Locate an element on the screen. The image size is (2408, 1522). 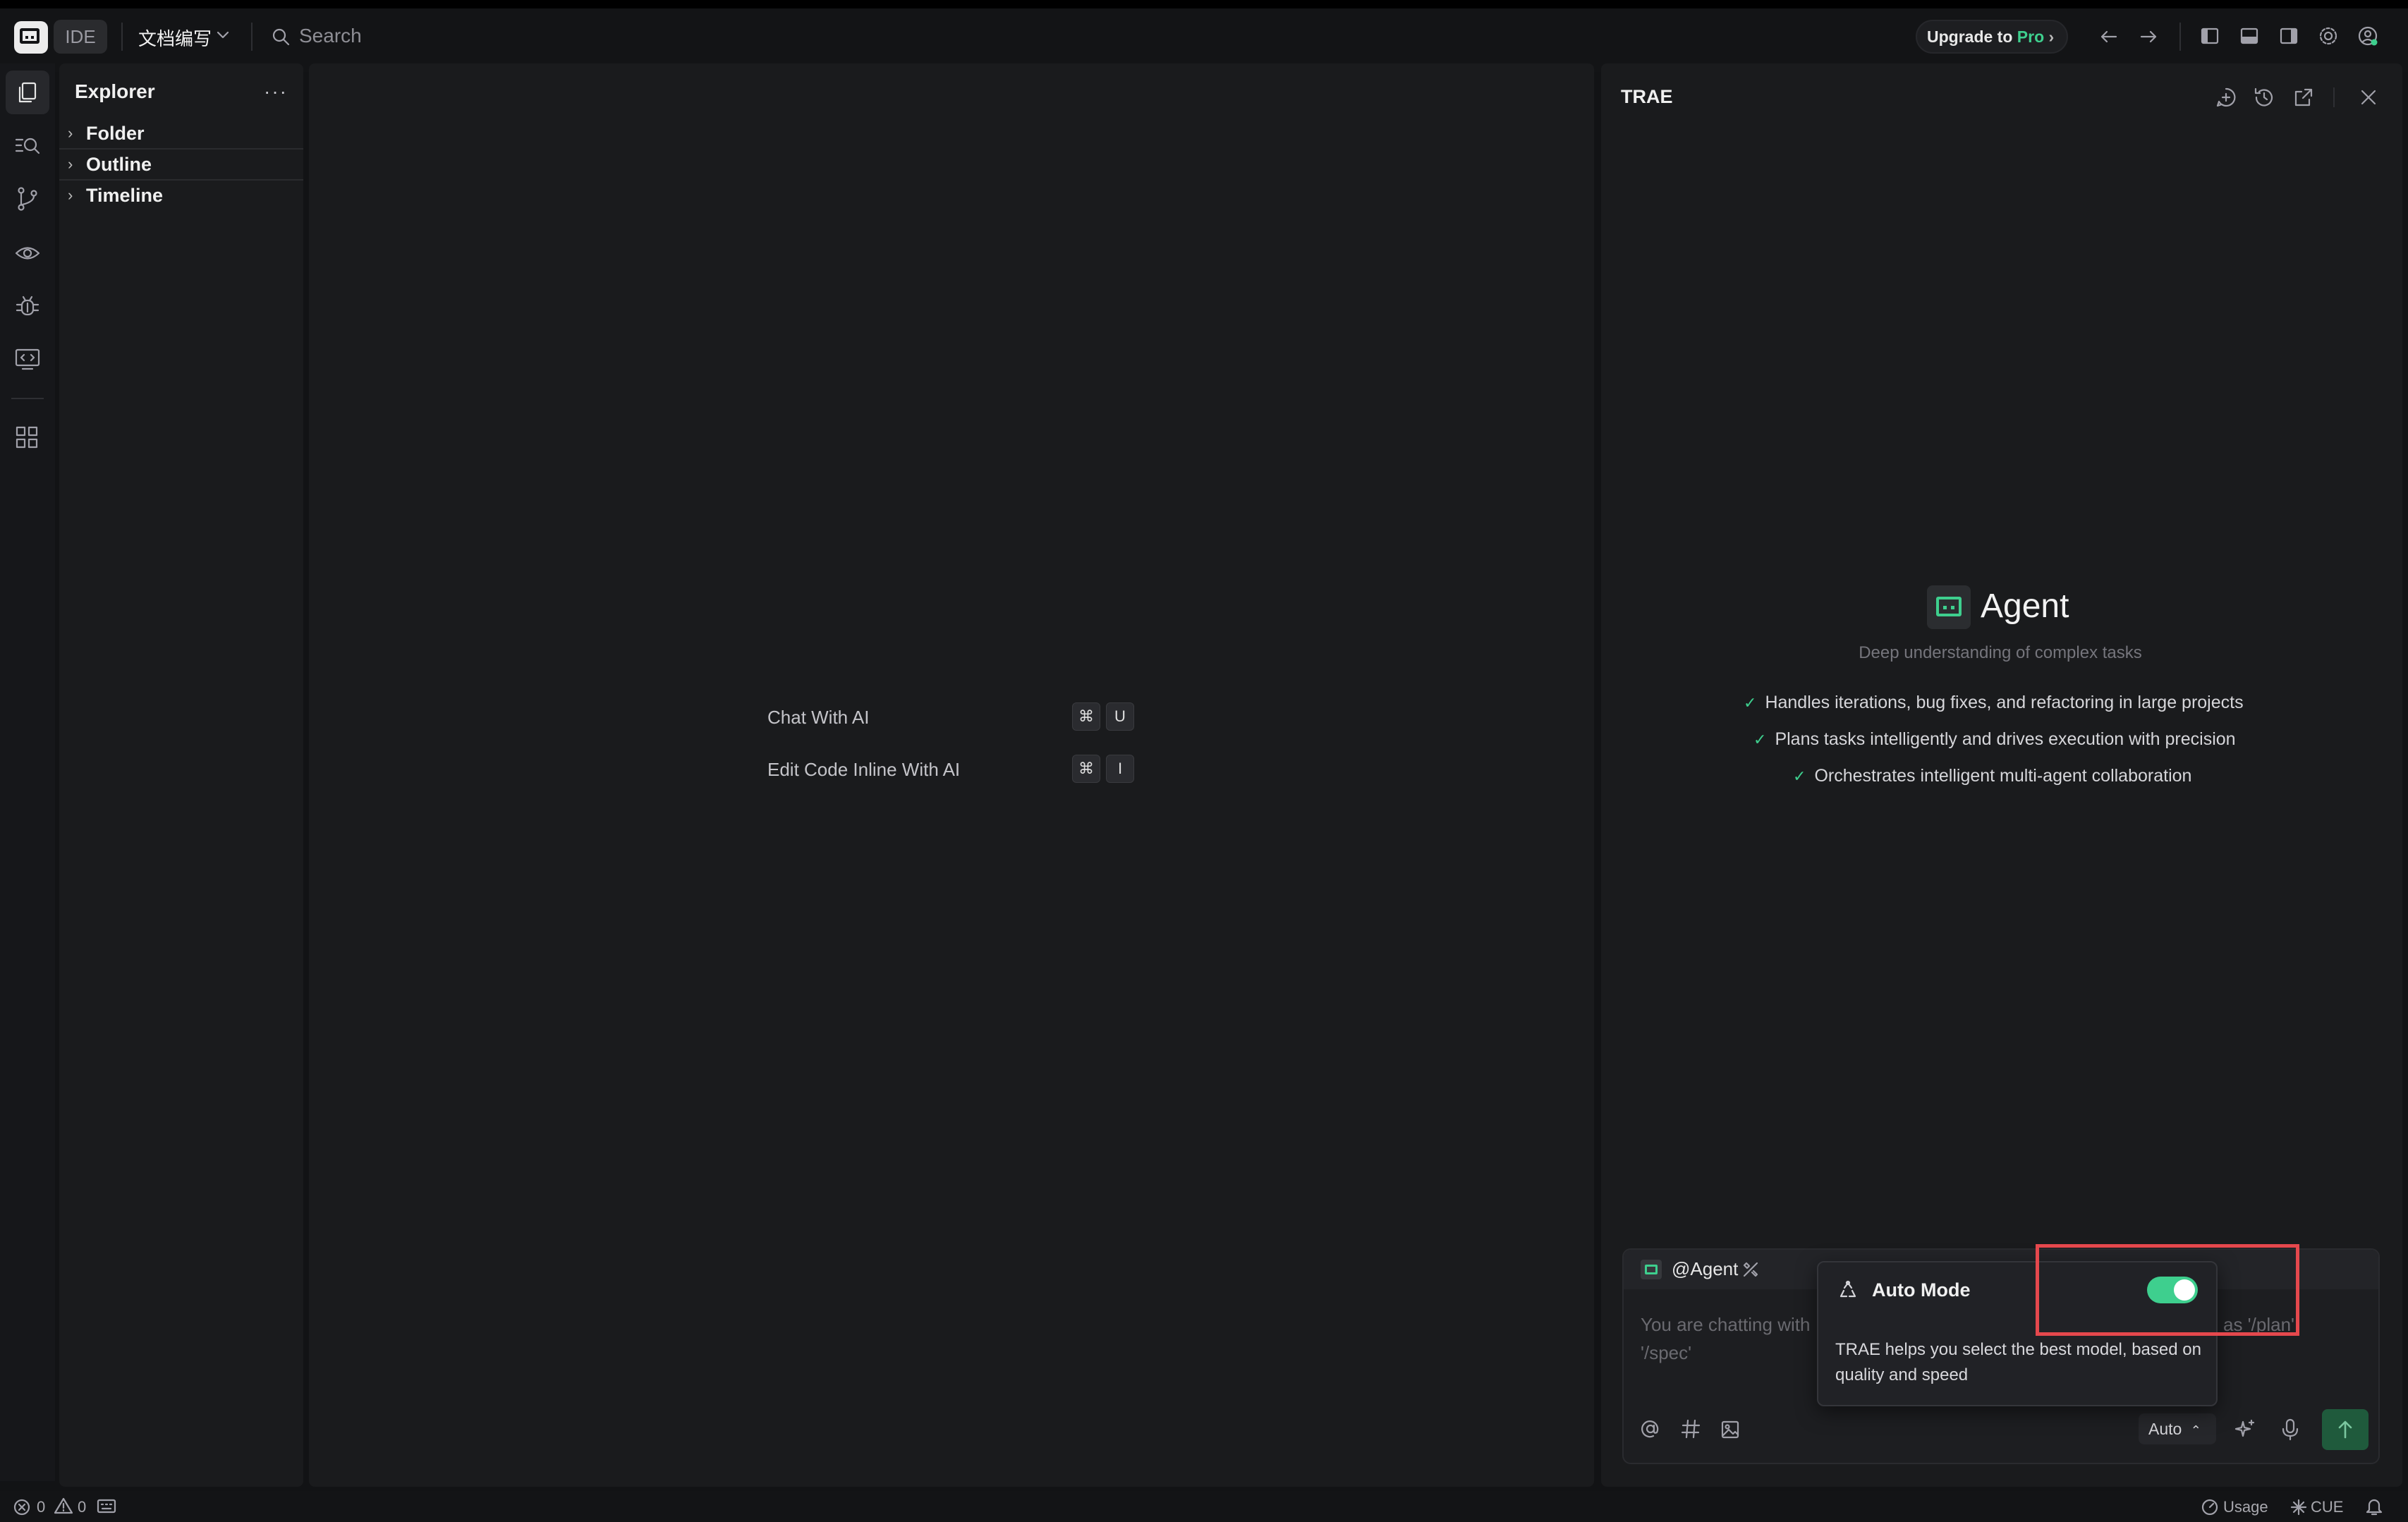
agent-title: Agent is located at coordinates (2025, 606).